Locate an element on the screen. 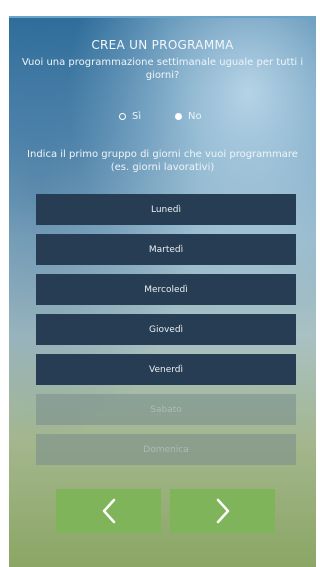 The height and width of the screenshot is (567, 320). back-button is located at coordinates (108, 511).